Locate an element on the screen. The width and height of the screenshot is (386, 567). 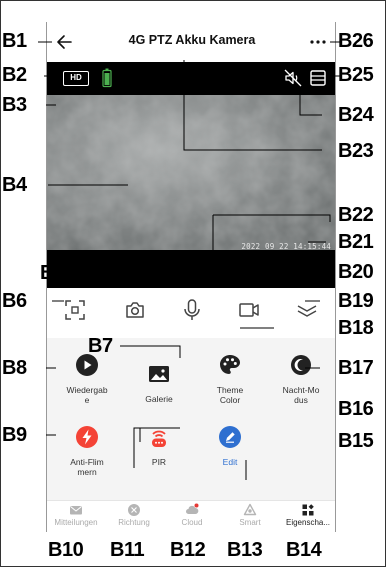
feature-label: Anti-Flim mern is located at coordinates (87, 467).